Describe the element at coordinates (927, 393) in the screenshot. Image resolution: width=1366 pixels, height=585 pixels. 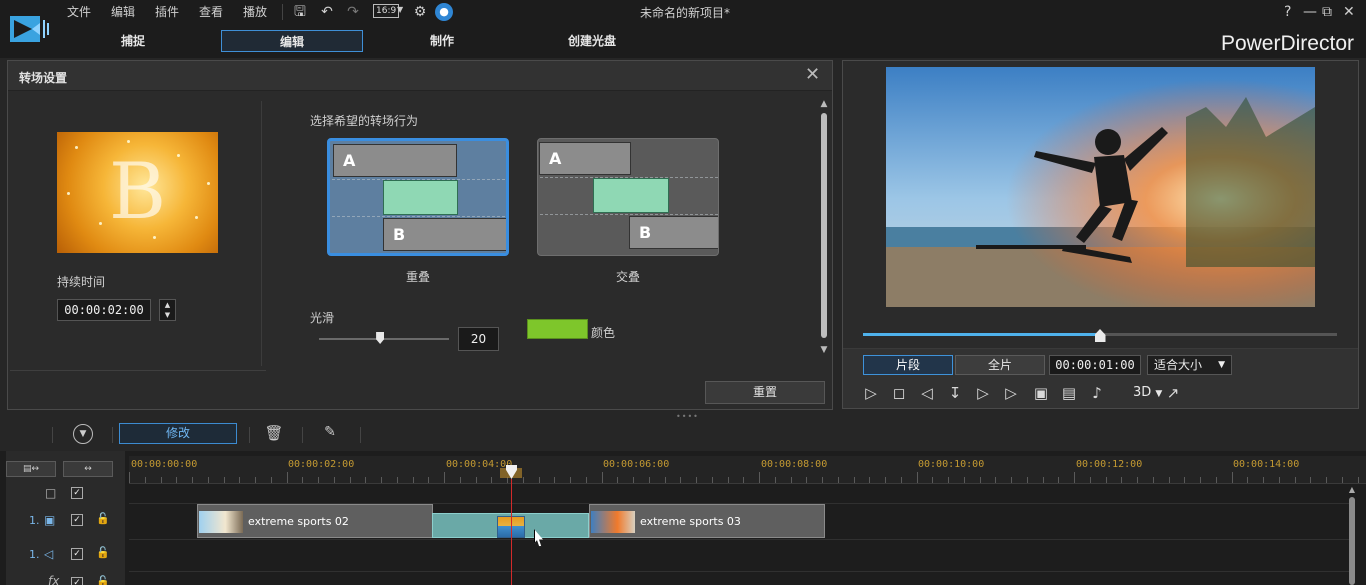
I see `previous-frame-icon: ◁` at that location.